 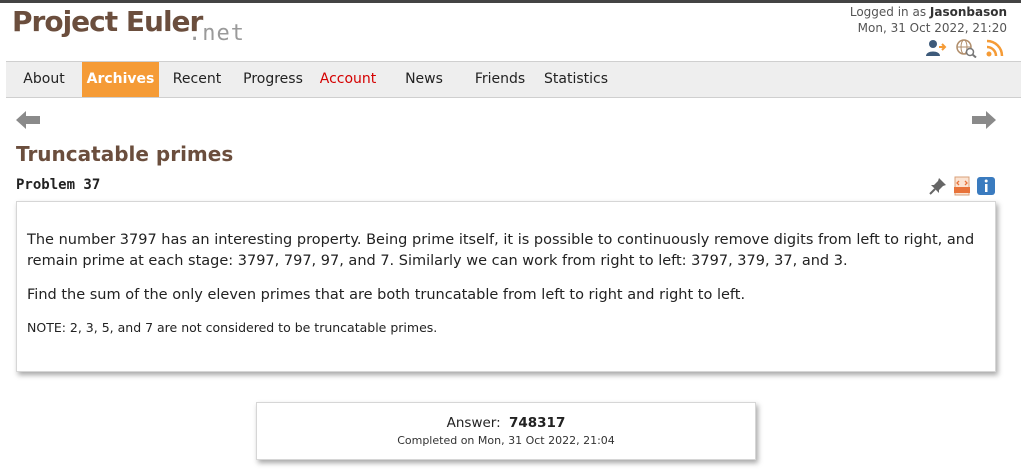 I want to click on logged-in-line: Logged in as Jasonbason, so click(x=928, y=12).